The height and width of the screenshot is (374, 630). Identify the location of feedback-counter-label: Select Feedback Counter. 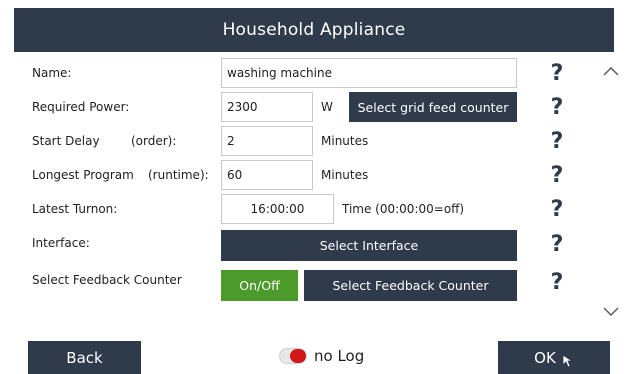
(107, 280).